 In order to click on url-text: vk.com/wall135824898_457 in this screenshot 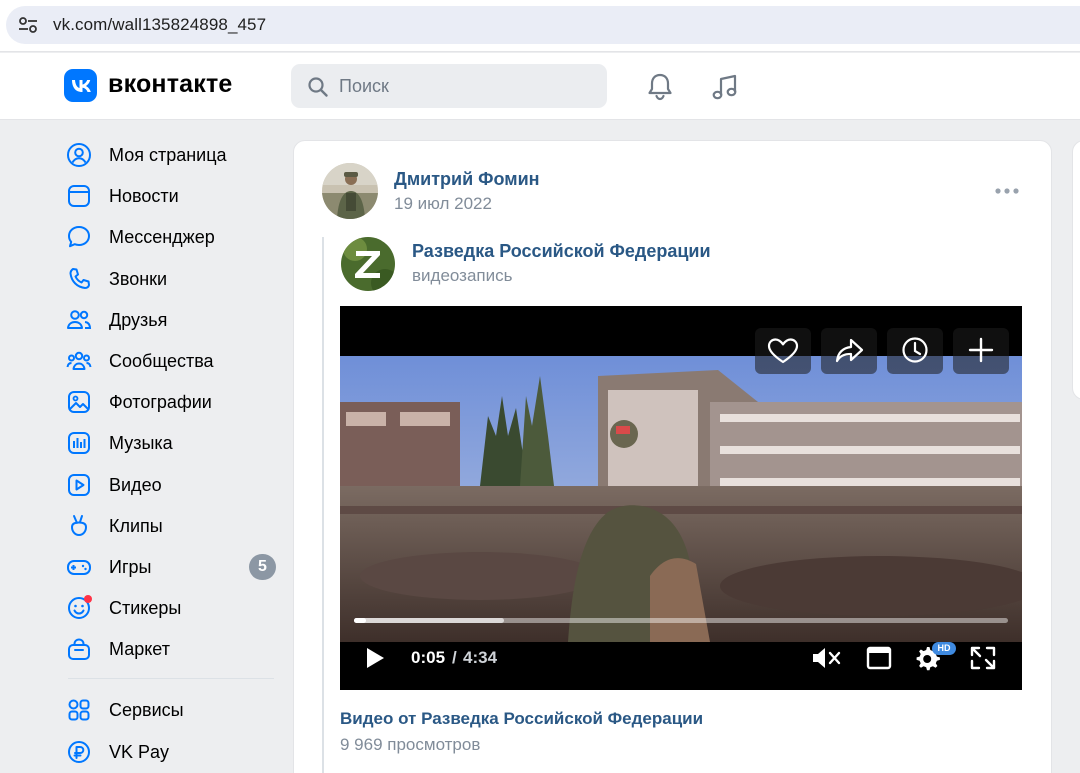, I will do `click(159, 25)`.